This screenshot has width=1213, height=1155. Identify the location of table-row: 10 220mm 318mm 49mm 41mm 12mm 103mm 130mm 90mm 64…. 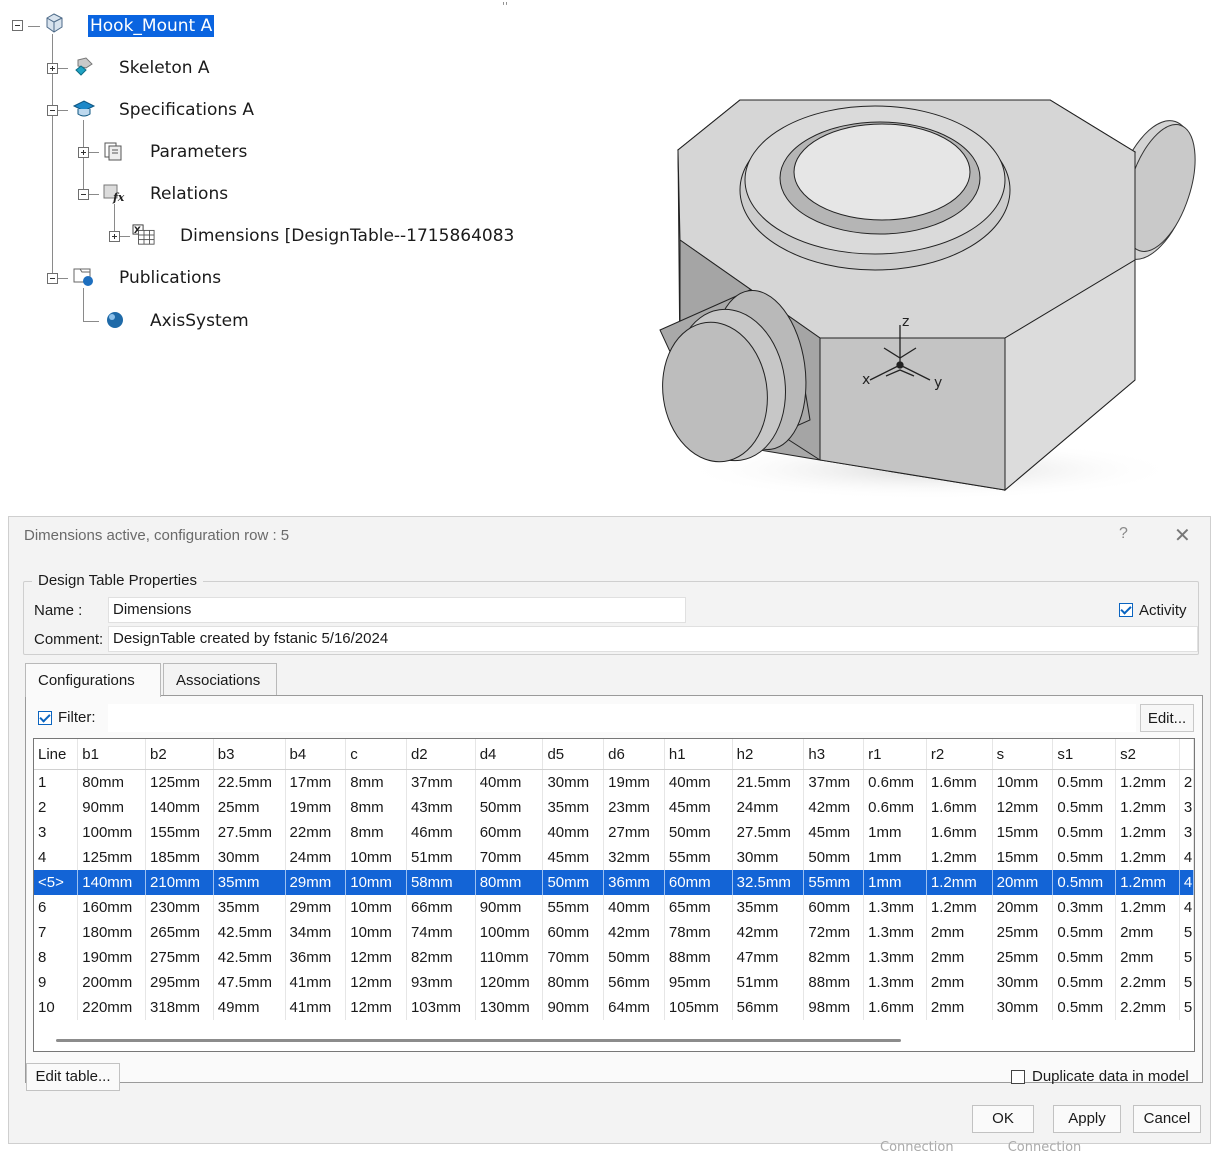
(614, 1007).